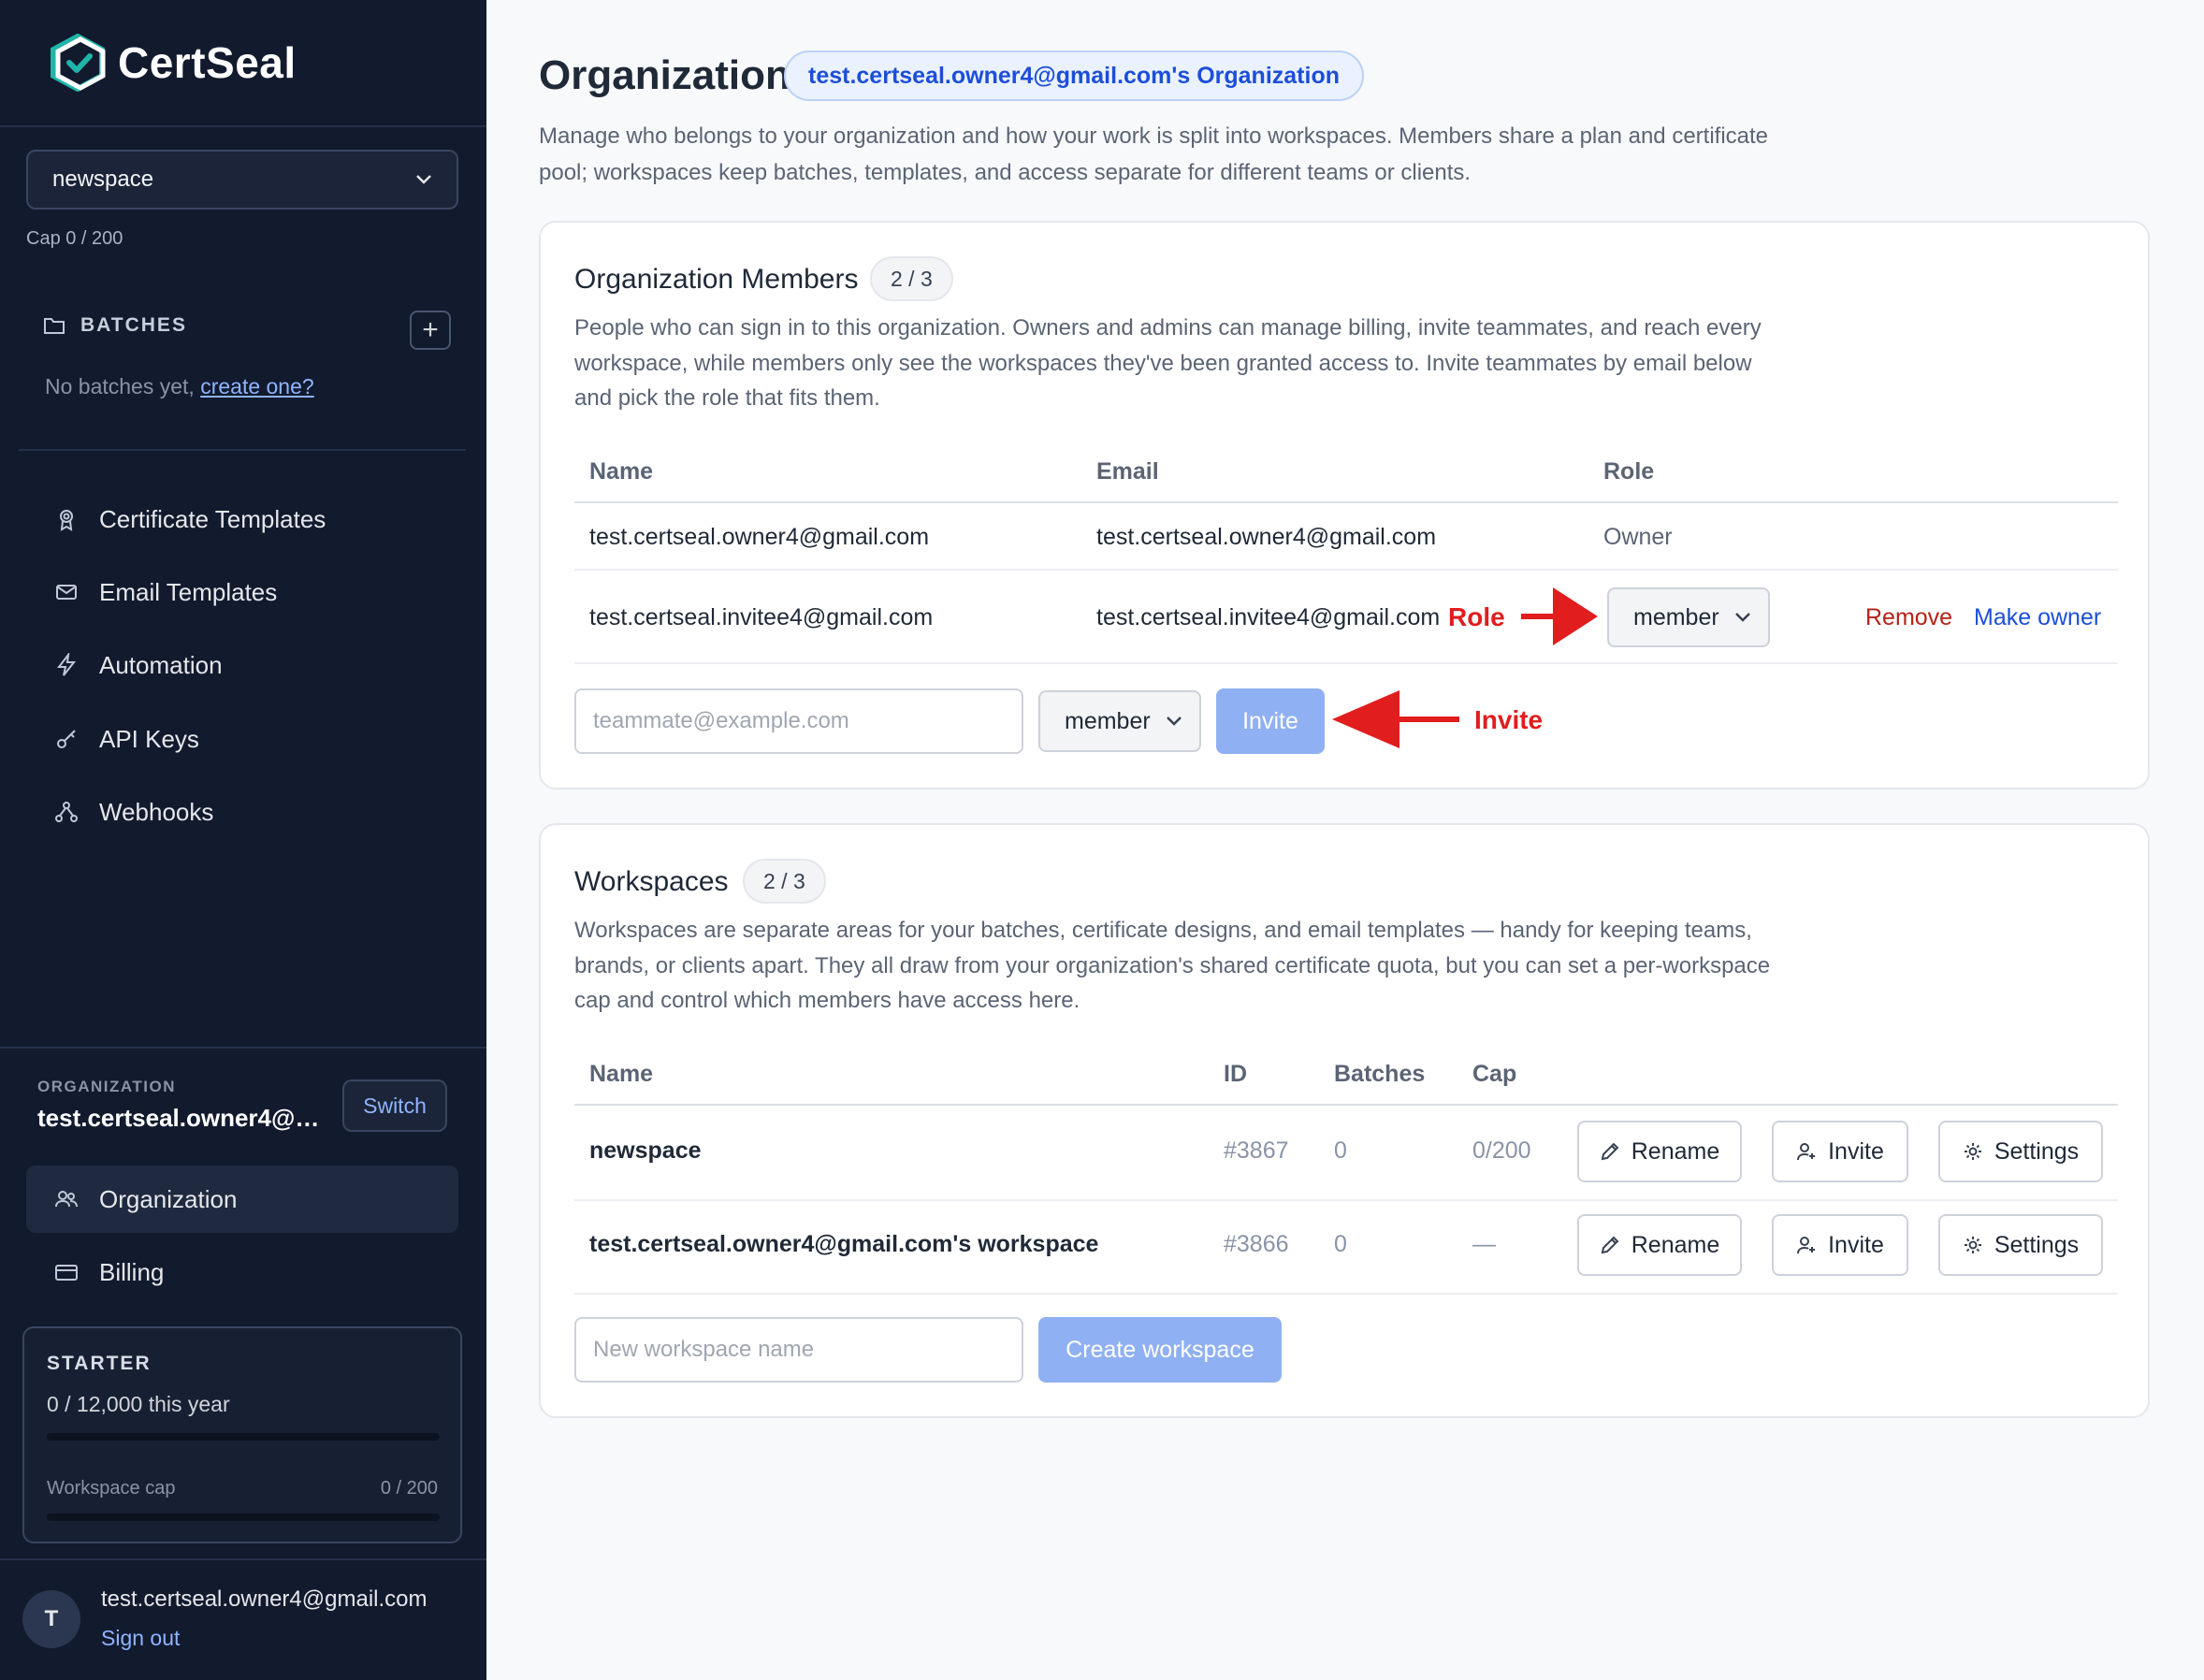 The width and height of the screenshot is (2204, 1680). I want to click on key-icon, so click(66, 739).